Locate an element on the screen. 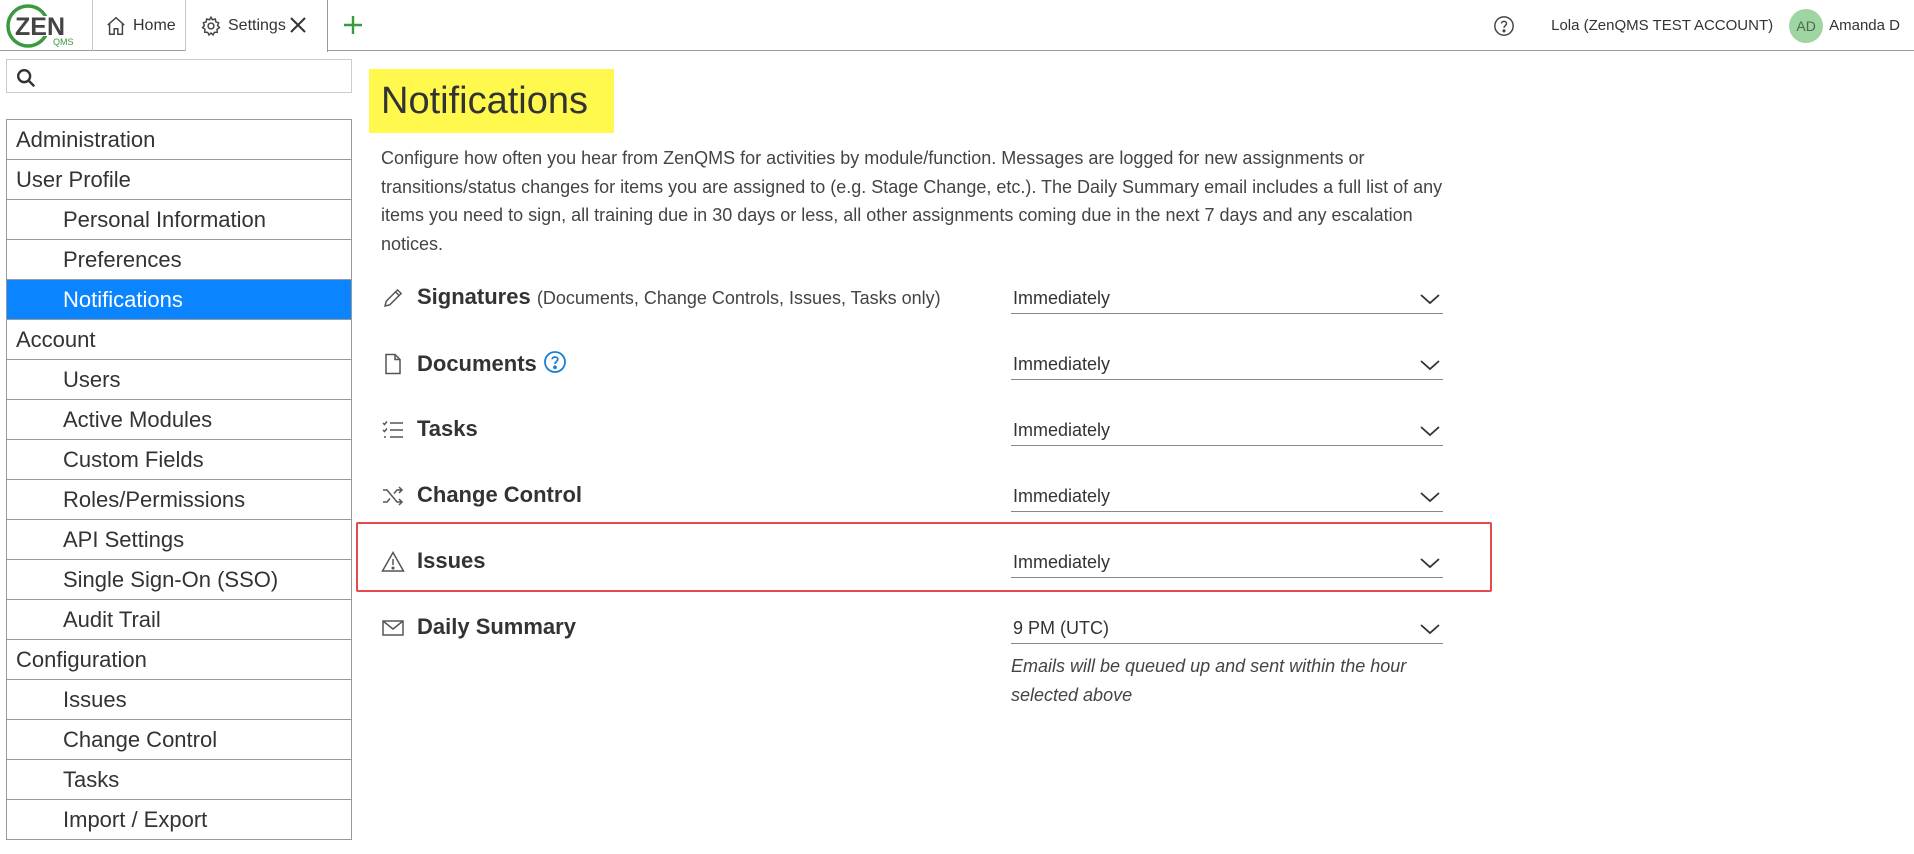  notification-row-change-control: Change Control Immediately is located at coordinates (912, 496).